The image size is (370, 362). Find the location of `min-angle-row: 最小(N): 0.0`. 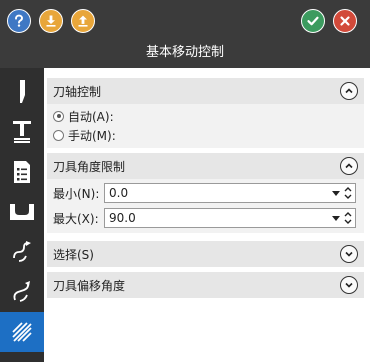

min-angle-row: 最小(N): 0.0 is located at coordinates (208, 193).